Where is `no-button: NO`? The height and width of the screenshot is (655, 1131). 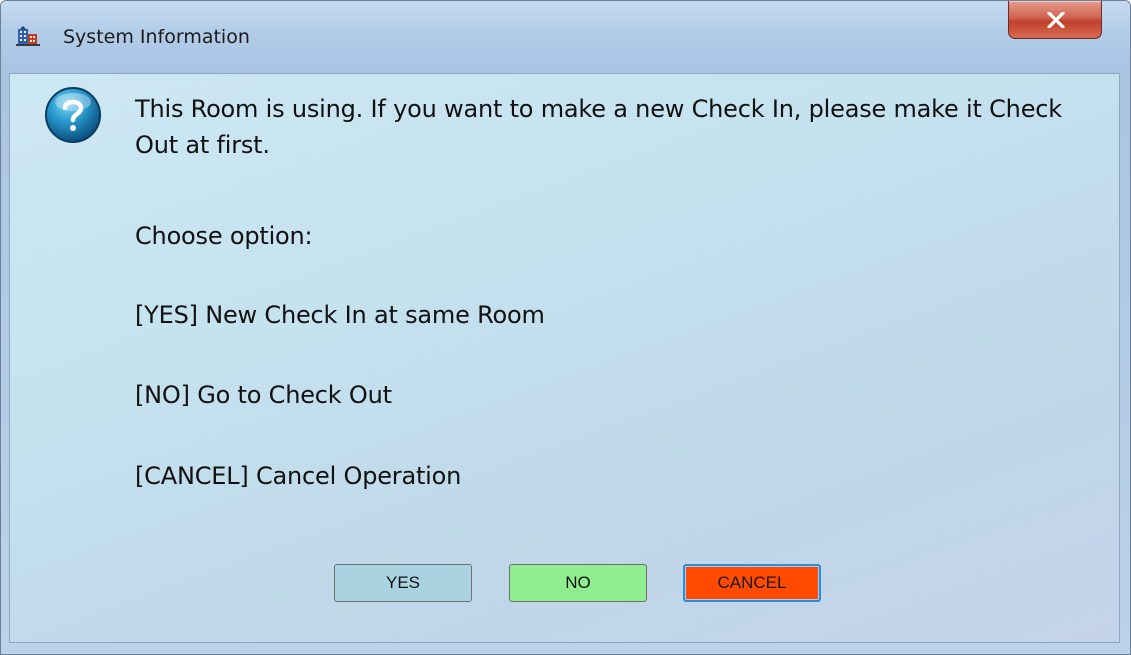
no-button: NO is located at coordinates (578, 583).